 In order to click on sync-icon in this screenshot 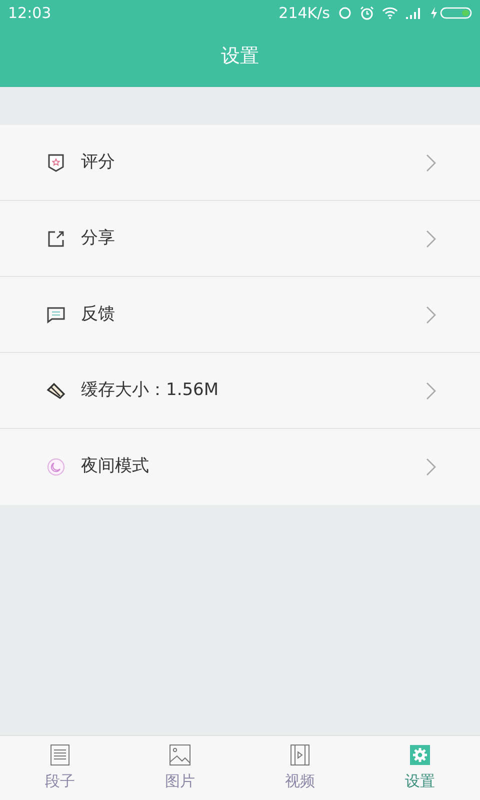, I will do `click(345, 13)`.